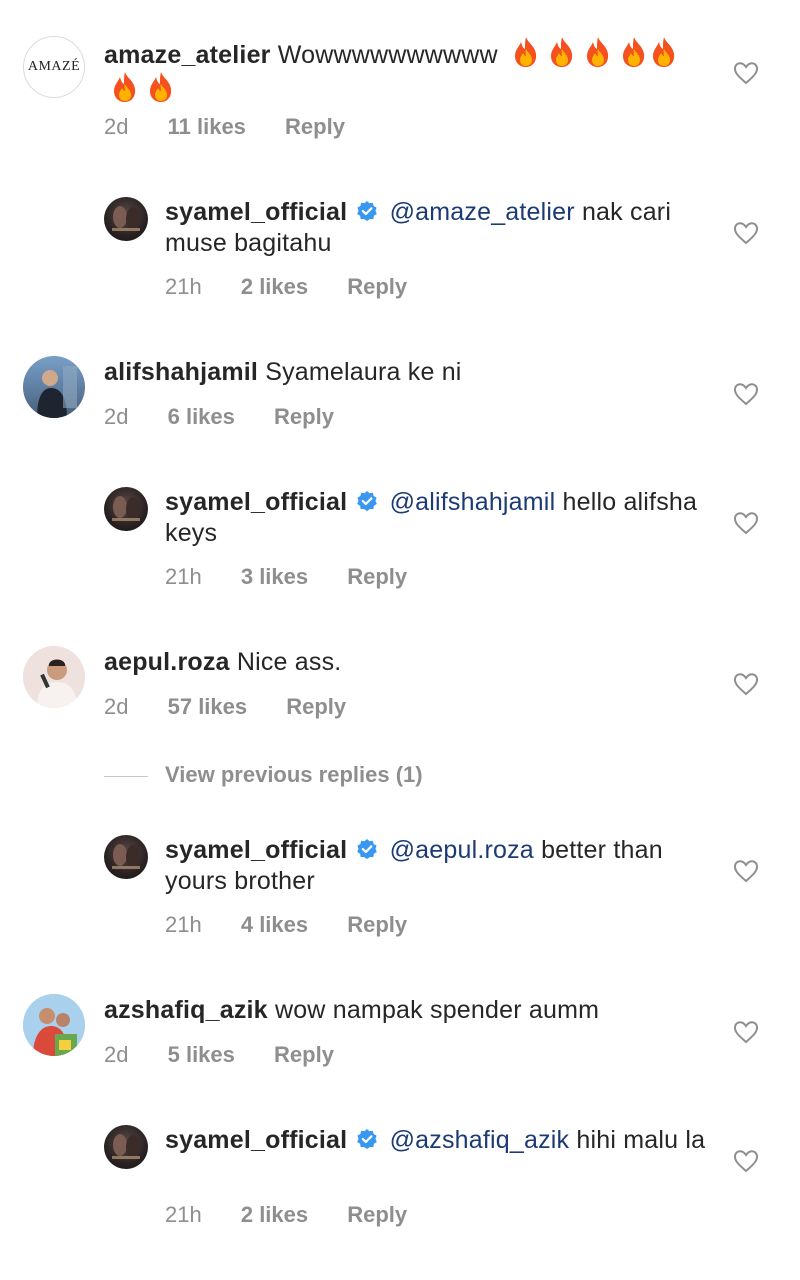 The width and height of the screenshot is (800, 1280). I want to click on comment-meta: 2d 57 likes Reply, so click(241, 707).